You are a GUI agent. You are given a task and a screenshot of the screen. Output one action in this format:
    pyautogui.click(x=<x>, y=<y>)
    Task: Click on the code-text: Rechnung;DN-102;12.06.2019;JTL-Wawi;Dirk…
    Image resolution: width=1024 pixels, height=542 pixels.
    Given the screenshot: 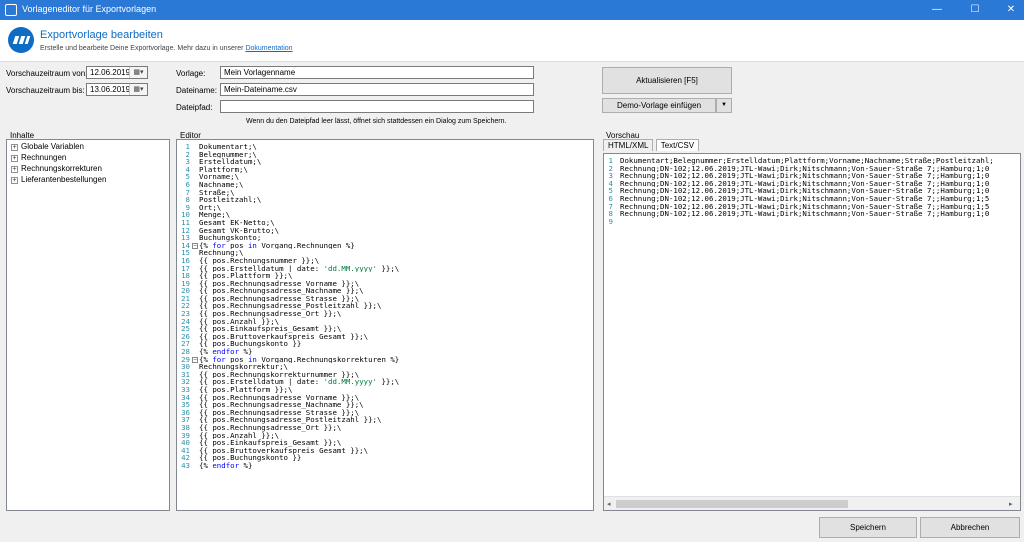 What is the action you would take?
    pyautogui.click(x=805, y=191)
    